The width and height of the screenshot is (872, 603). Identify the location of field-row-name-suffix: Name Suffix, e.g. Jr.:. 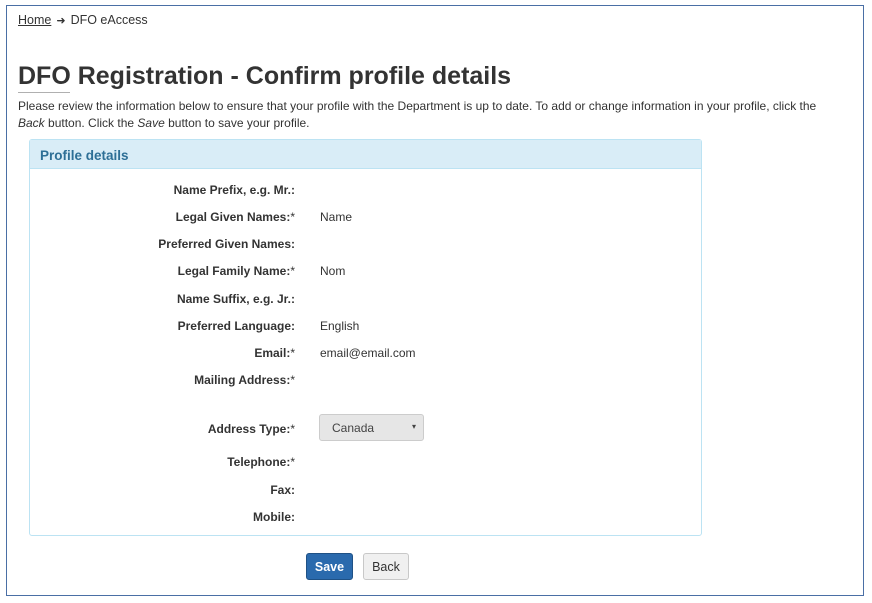
(365, 302).